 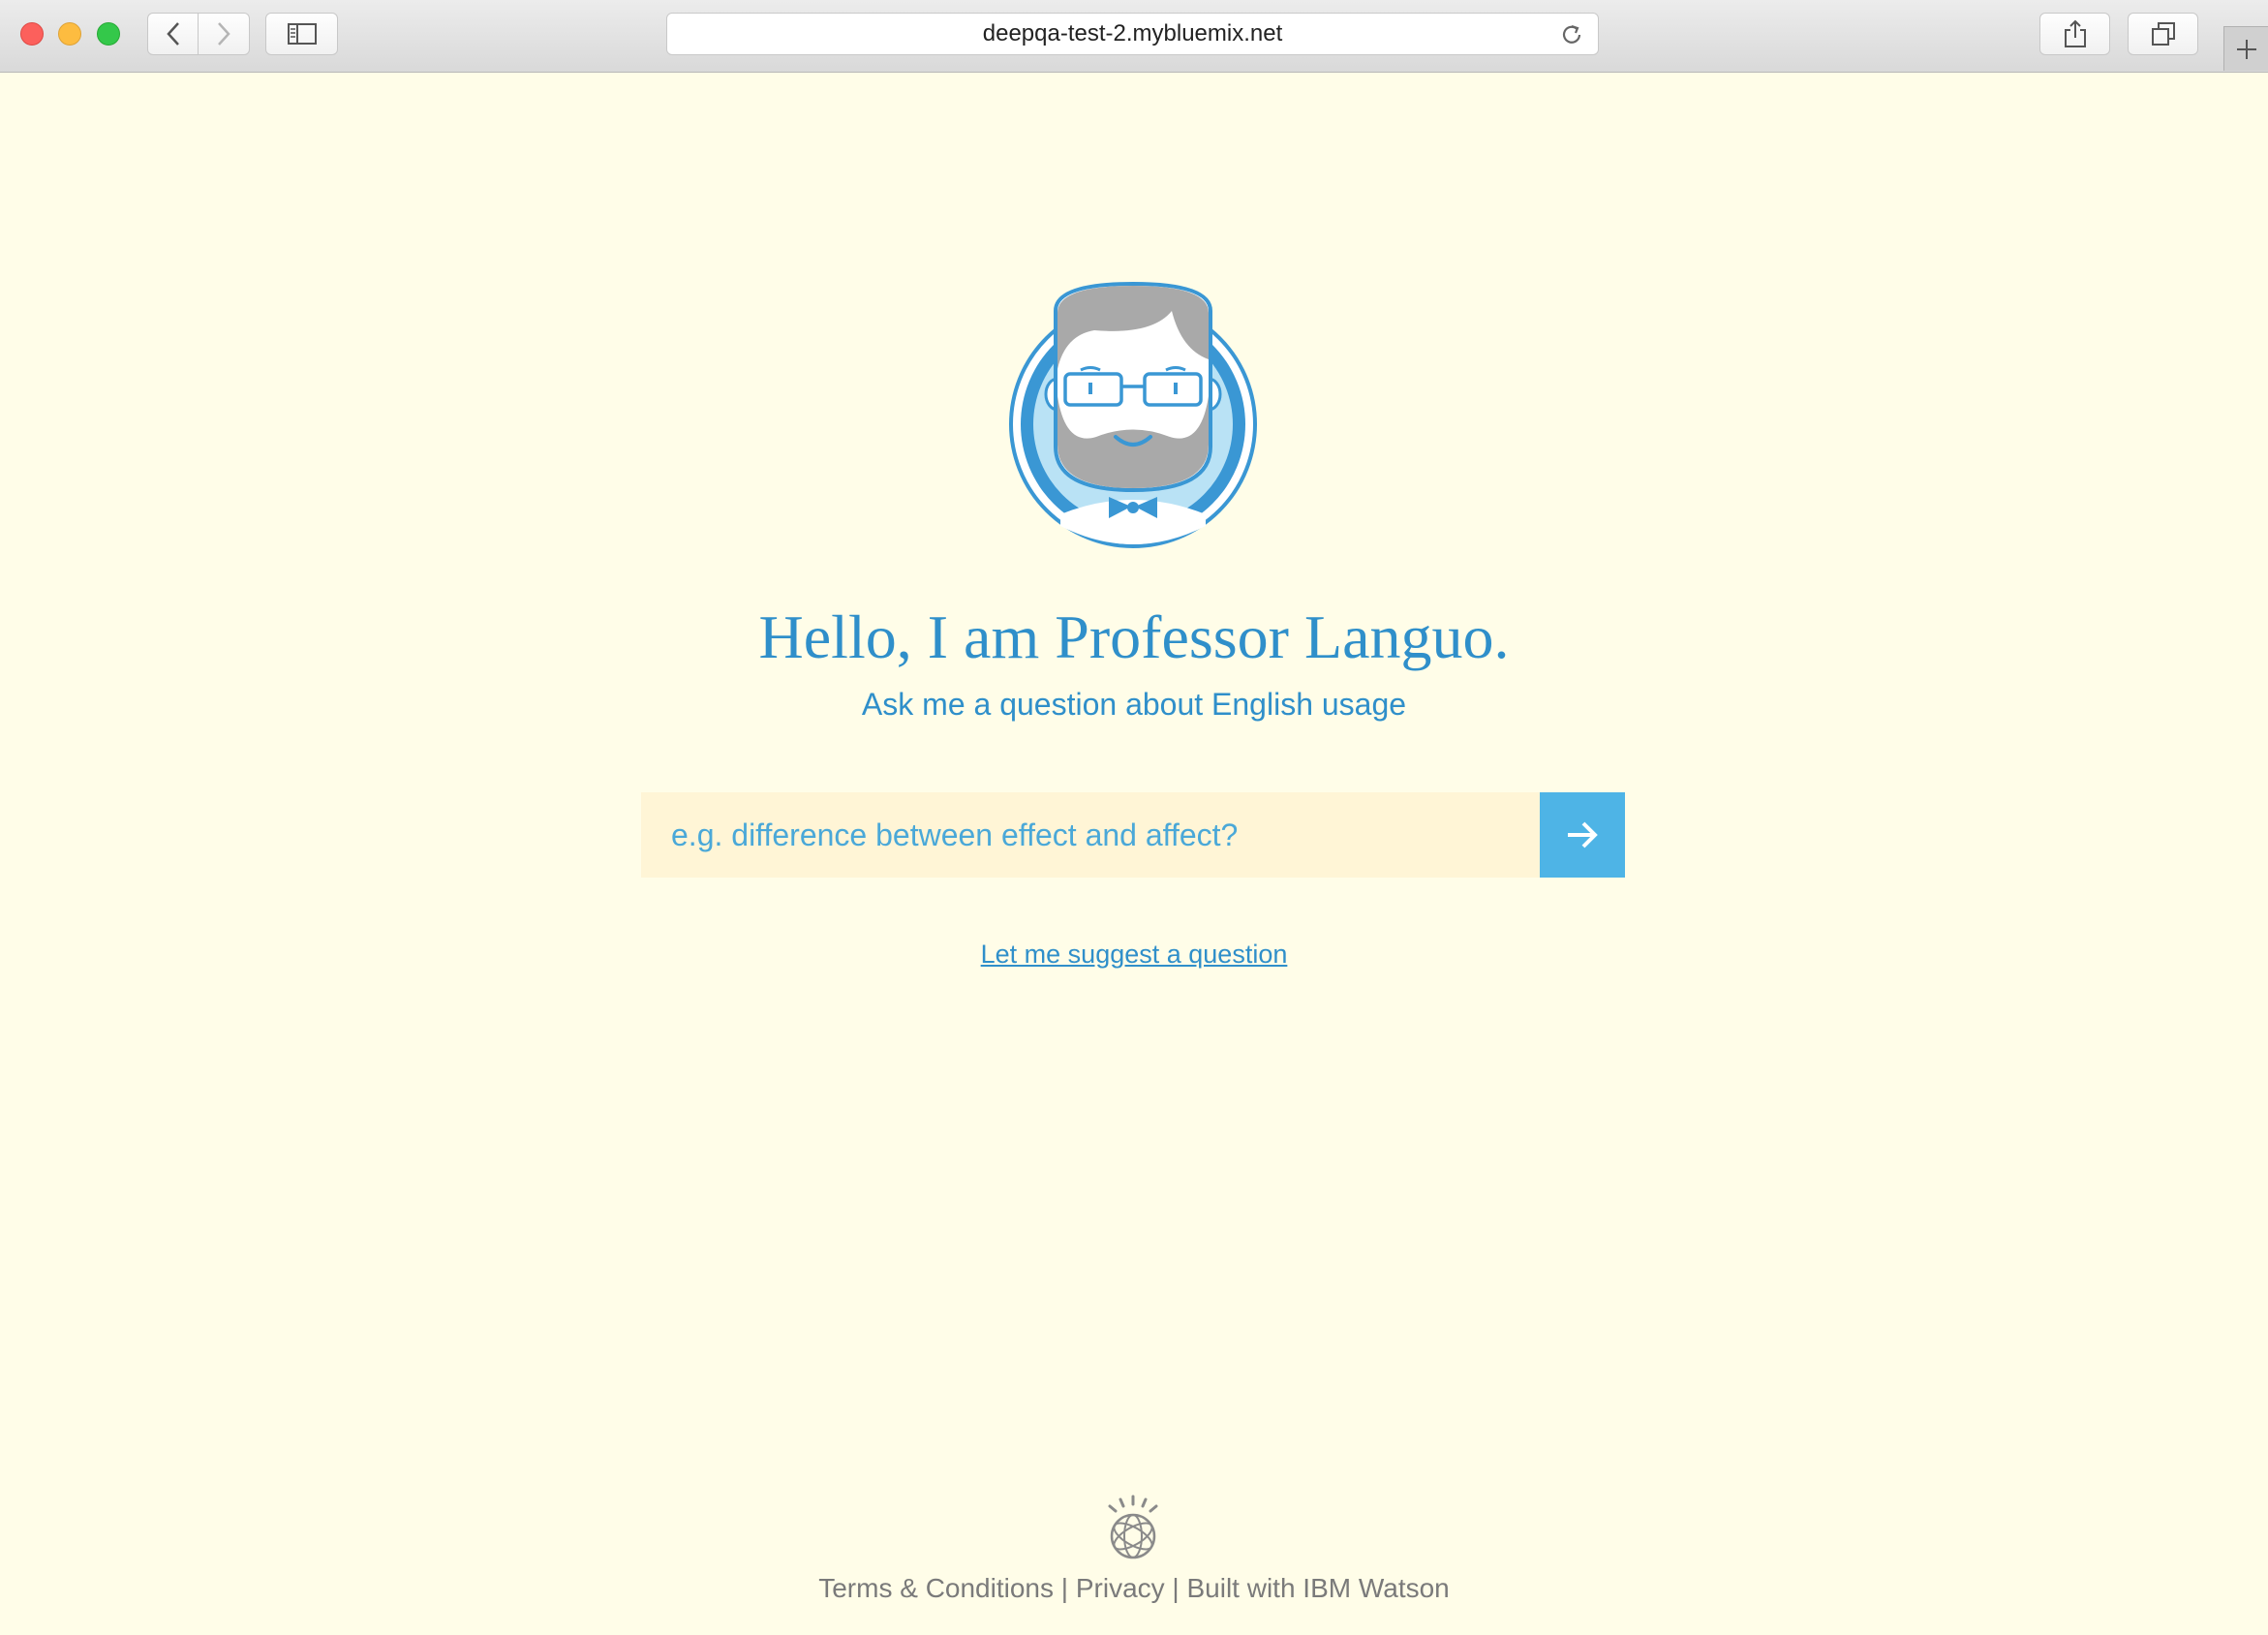 What do you see at coordinates (1135, 954) in the screenshot?
I see `suggest-question-link: Let me suggest a question` at bounding box center [1135, 954].